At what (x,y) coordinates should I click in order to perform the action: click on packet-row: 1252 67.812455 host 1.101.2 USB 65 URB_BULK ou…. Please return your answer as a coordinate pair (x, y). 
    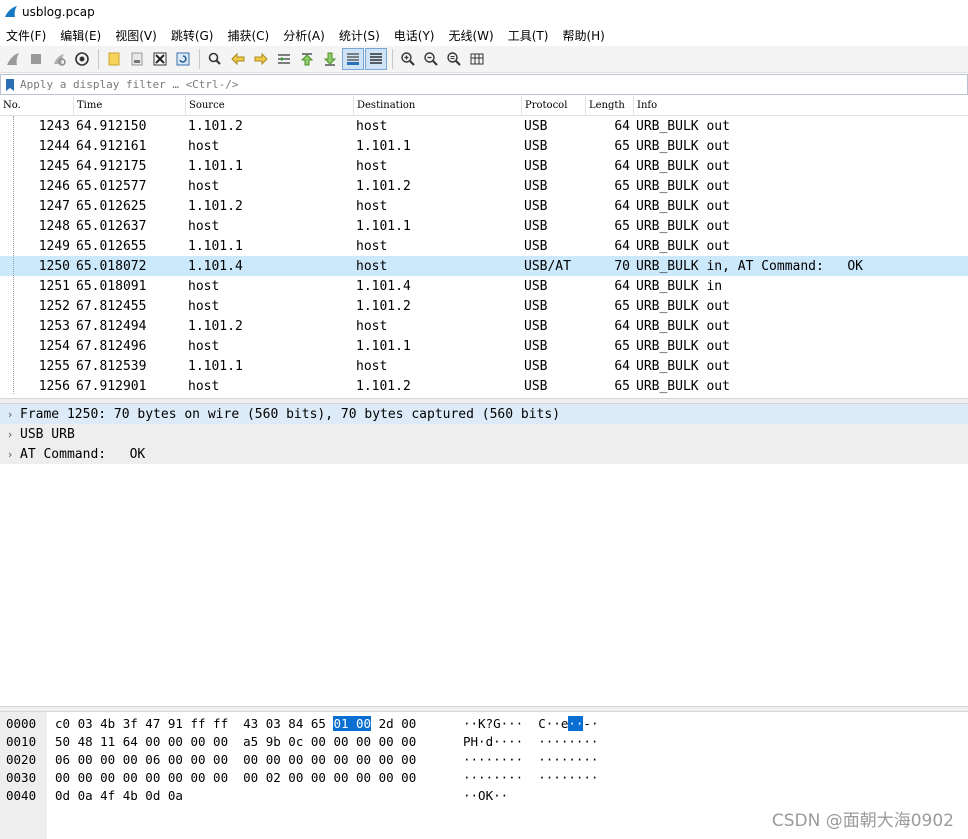
    Looking at the image, I should click on (484, 306).